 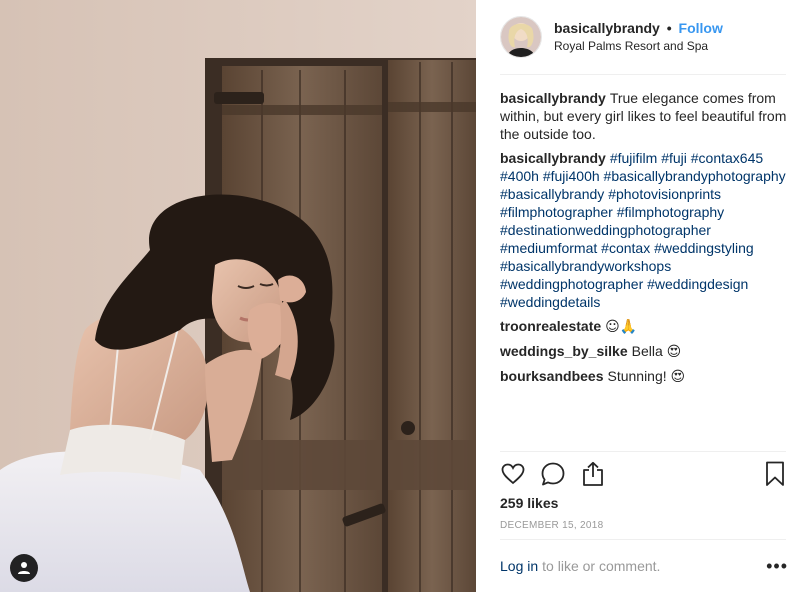 I want to click on hashtag-link: #contax645, so click(x=727, y=158).